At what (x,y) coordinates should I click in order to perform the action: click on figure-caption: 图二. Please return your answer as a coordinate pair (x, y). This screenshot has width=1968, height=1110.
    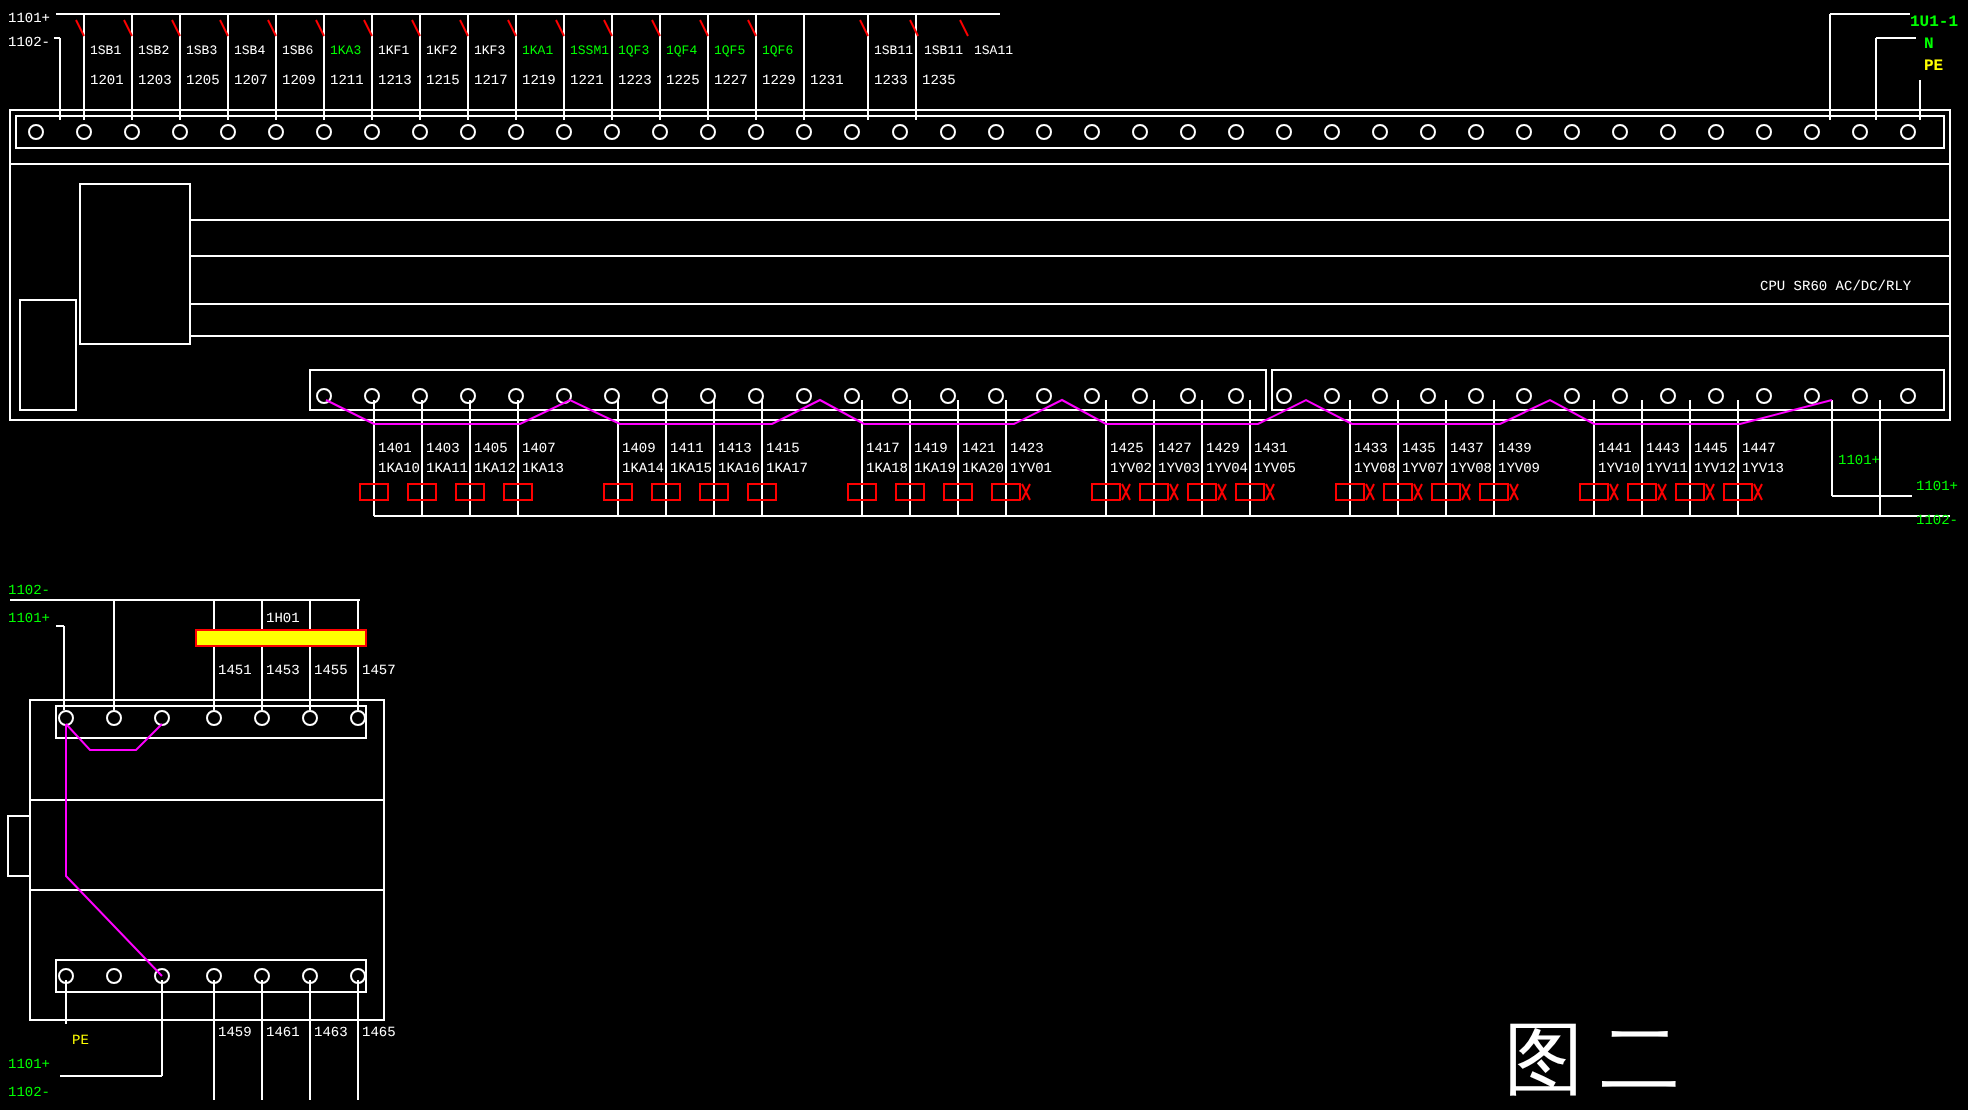
    Looking at the image, I should click on (1600, 1060).